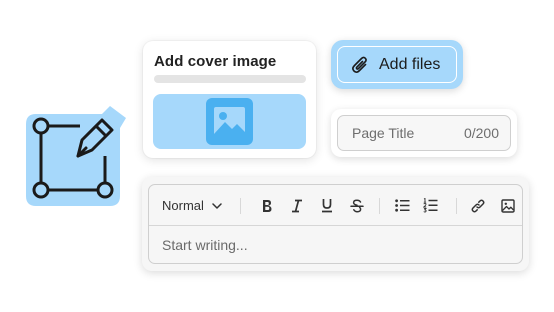 This screenshot has width=554, height=312. I want to click on link-icon, so click(478, 205).